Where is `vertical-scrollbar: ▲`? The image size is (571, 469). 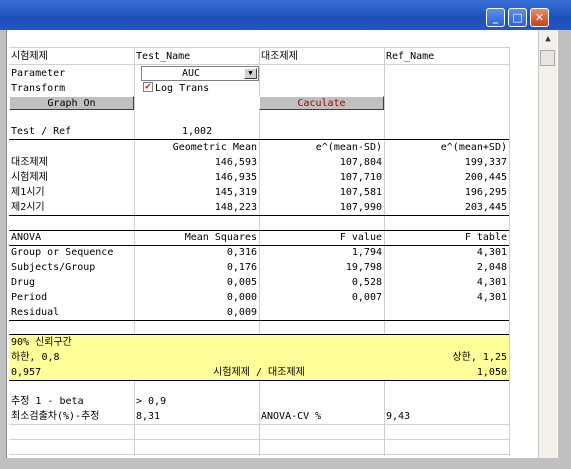
vertical-scrollbar: ▲ is located at coordinates (547, 244).